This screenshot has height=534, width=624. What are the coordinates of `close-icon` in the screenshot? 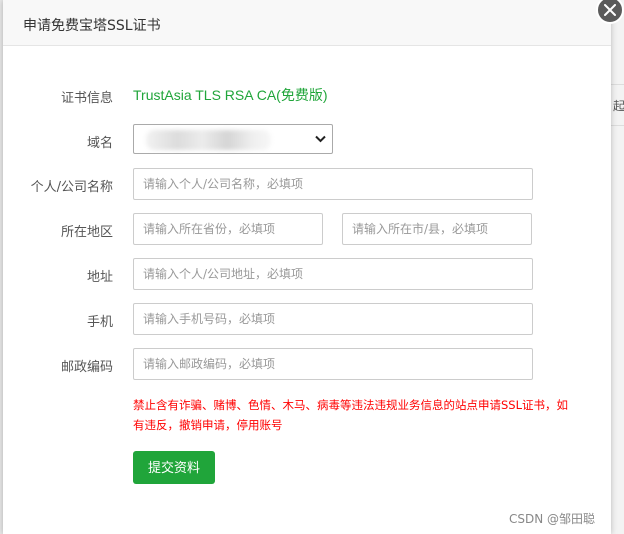 It's located at (610, 10).